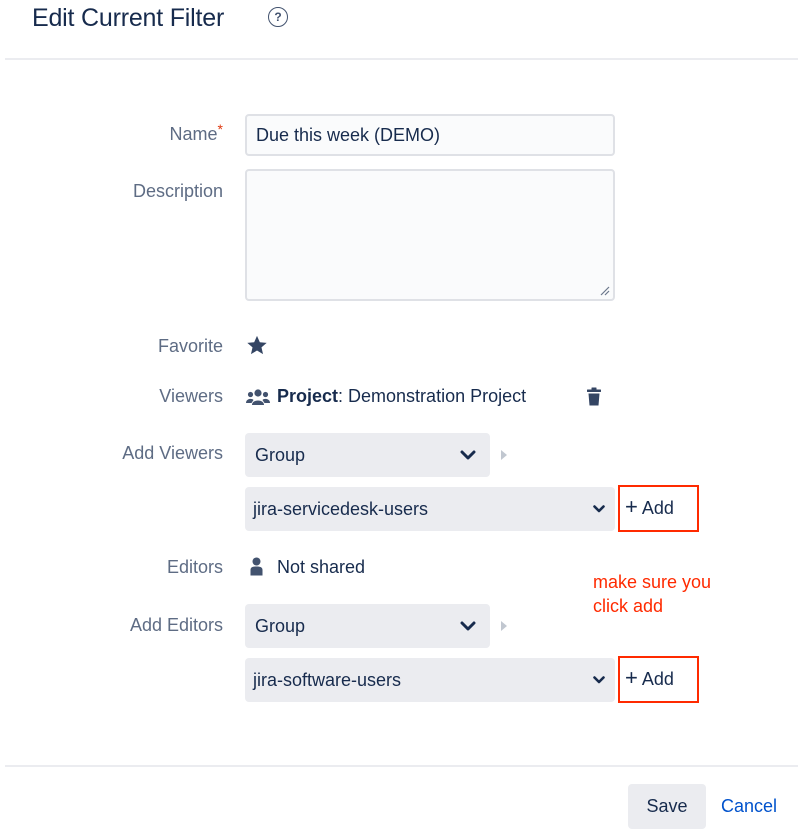 The width and height of the screenshot is (803, 834). I want to click on cancel-link: Cancel, so click(749, 806).